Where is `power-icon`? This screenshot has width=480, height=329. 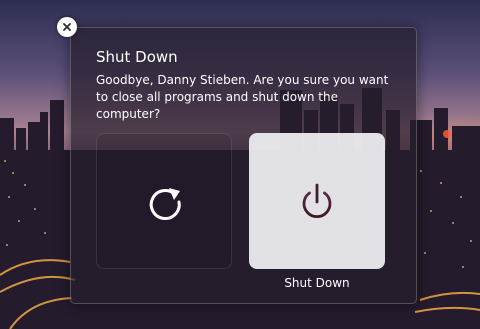 power-icon is located at coordinates (317, 201).